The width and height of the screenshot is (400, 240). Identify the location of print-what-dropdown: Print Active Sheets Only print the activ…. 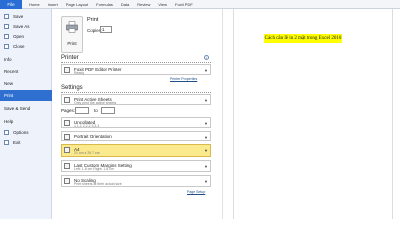
(136, 99).